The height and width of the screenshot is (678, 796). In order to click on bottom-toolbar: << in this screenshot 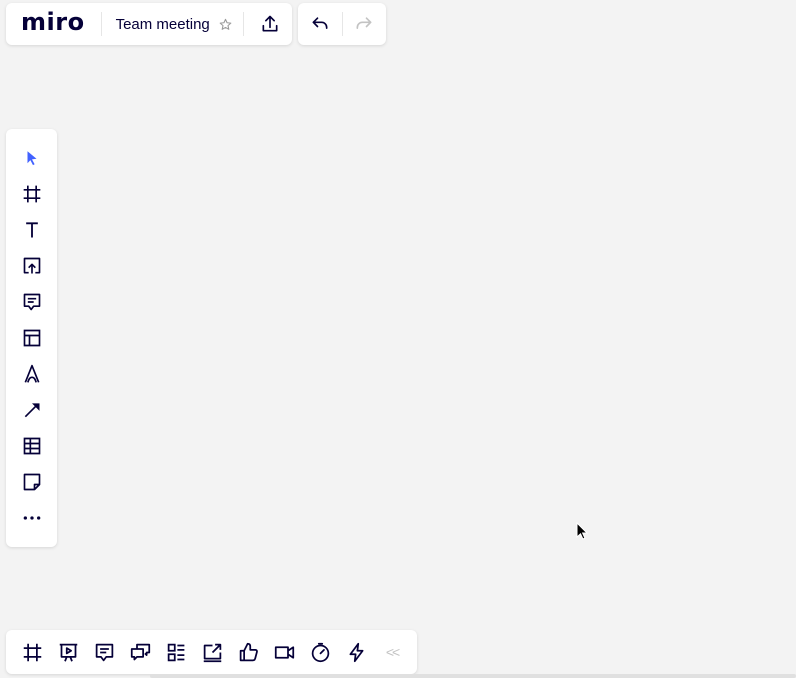, I will do `click(211, 652)`.